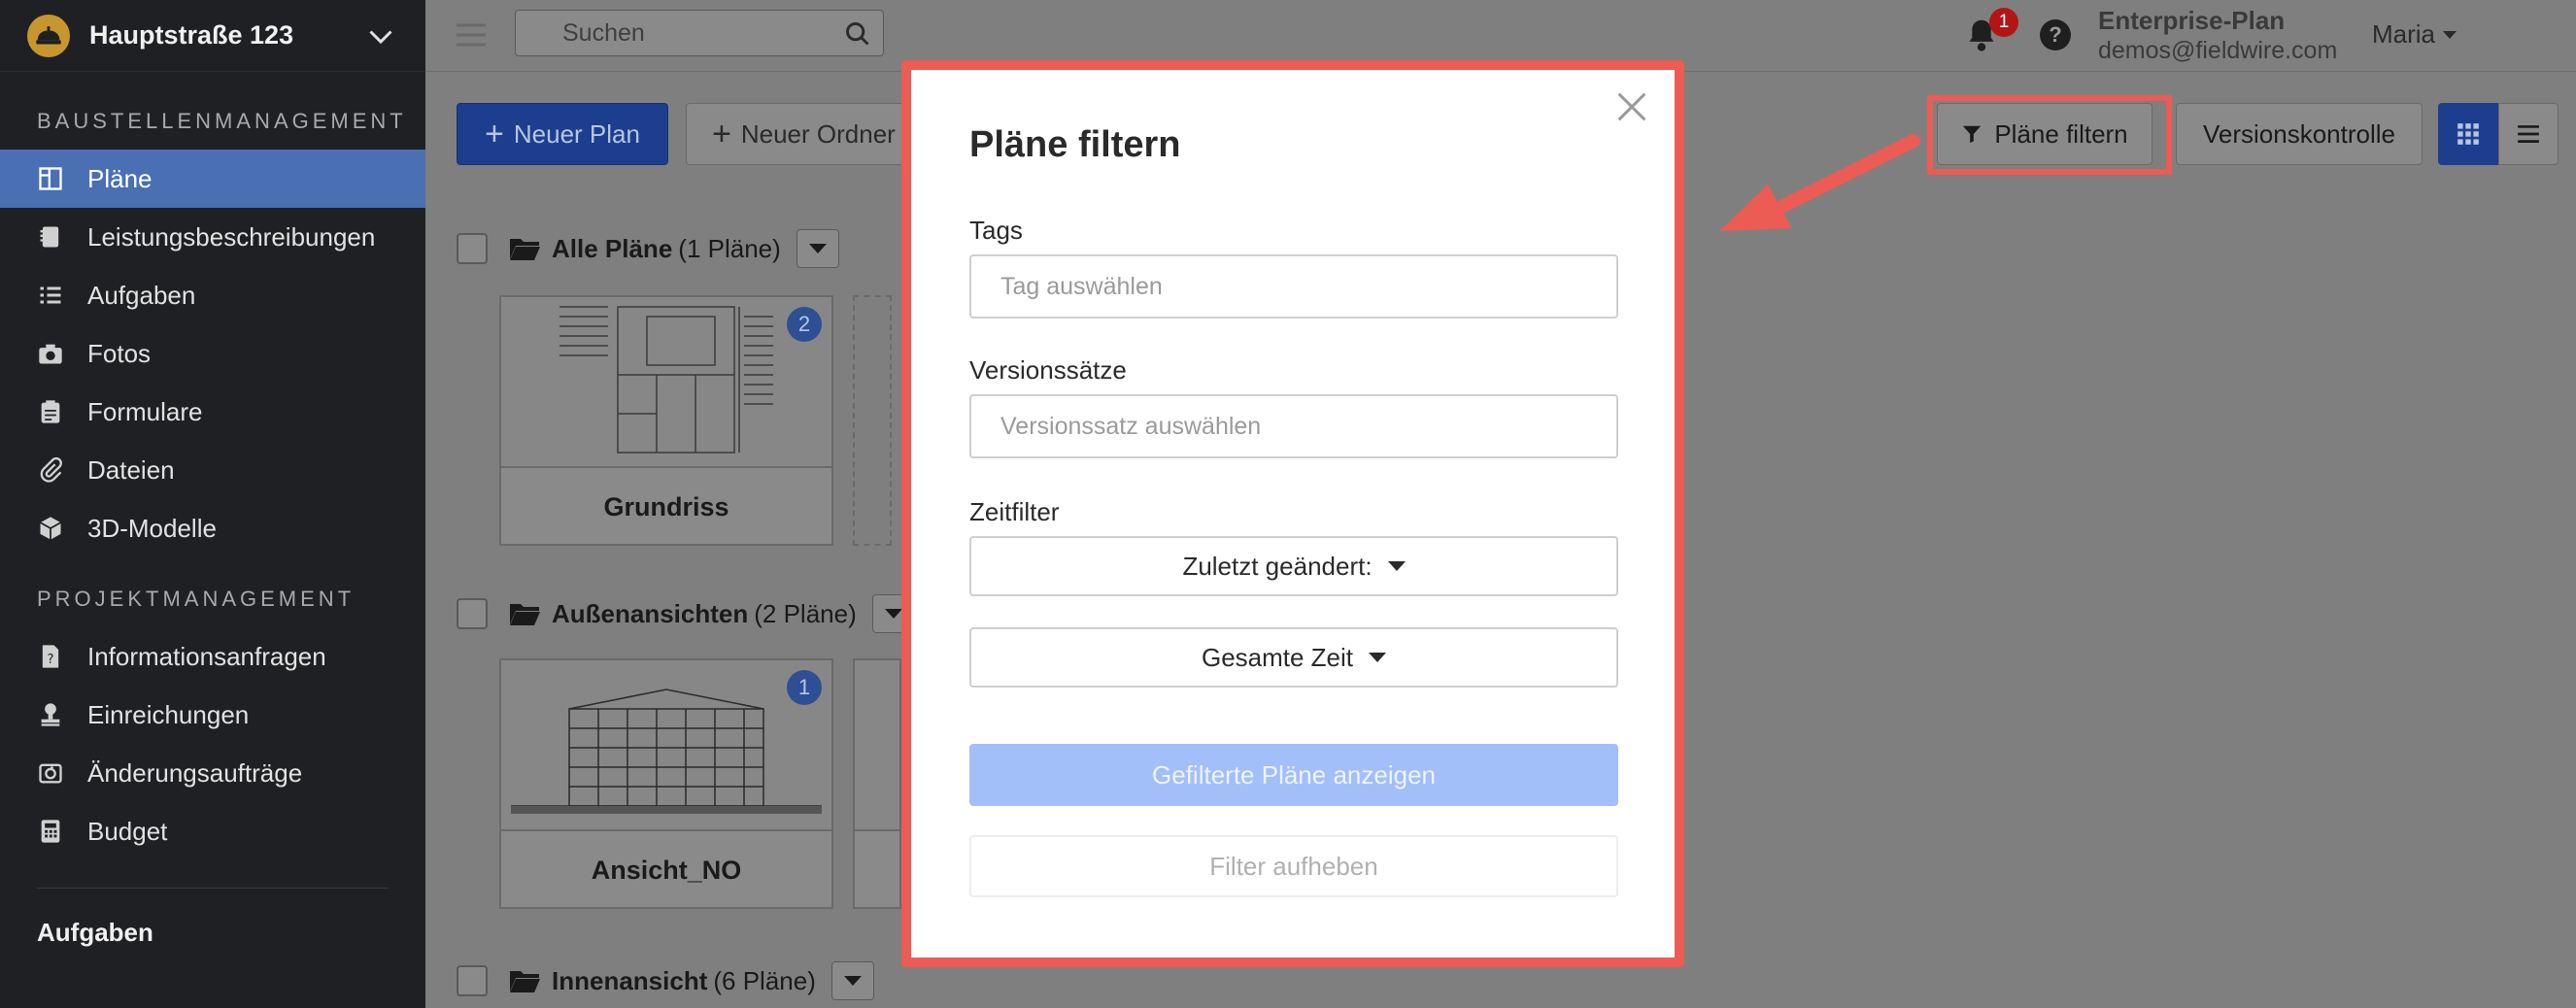 The height and width of the screenshot is (1008, 2576). I want to click on plan-name: Enterprise-Plan, so click(2192, 20).